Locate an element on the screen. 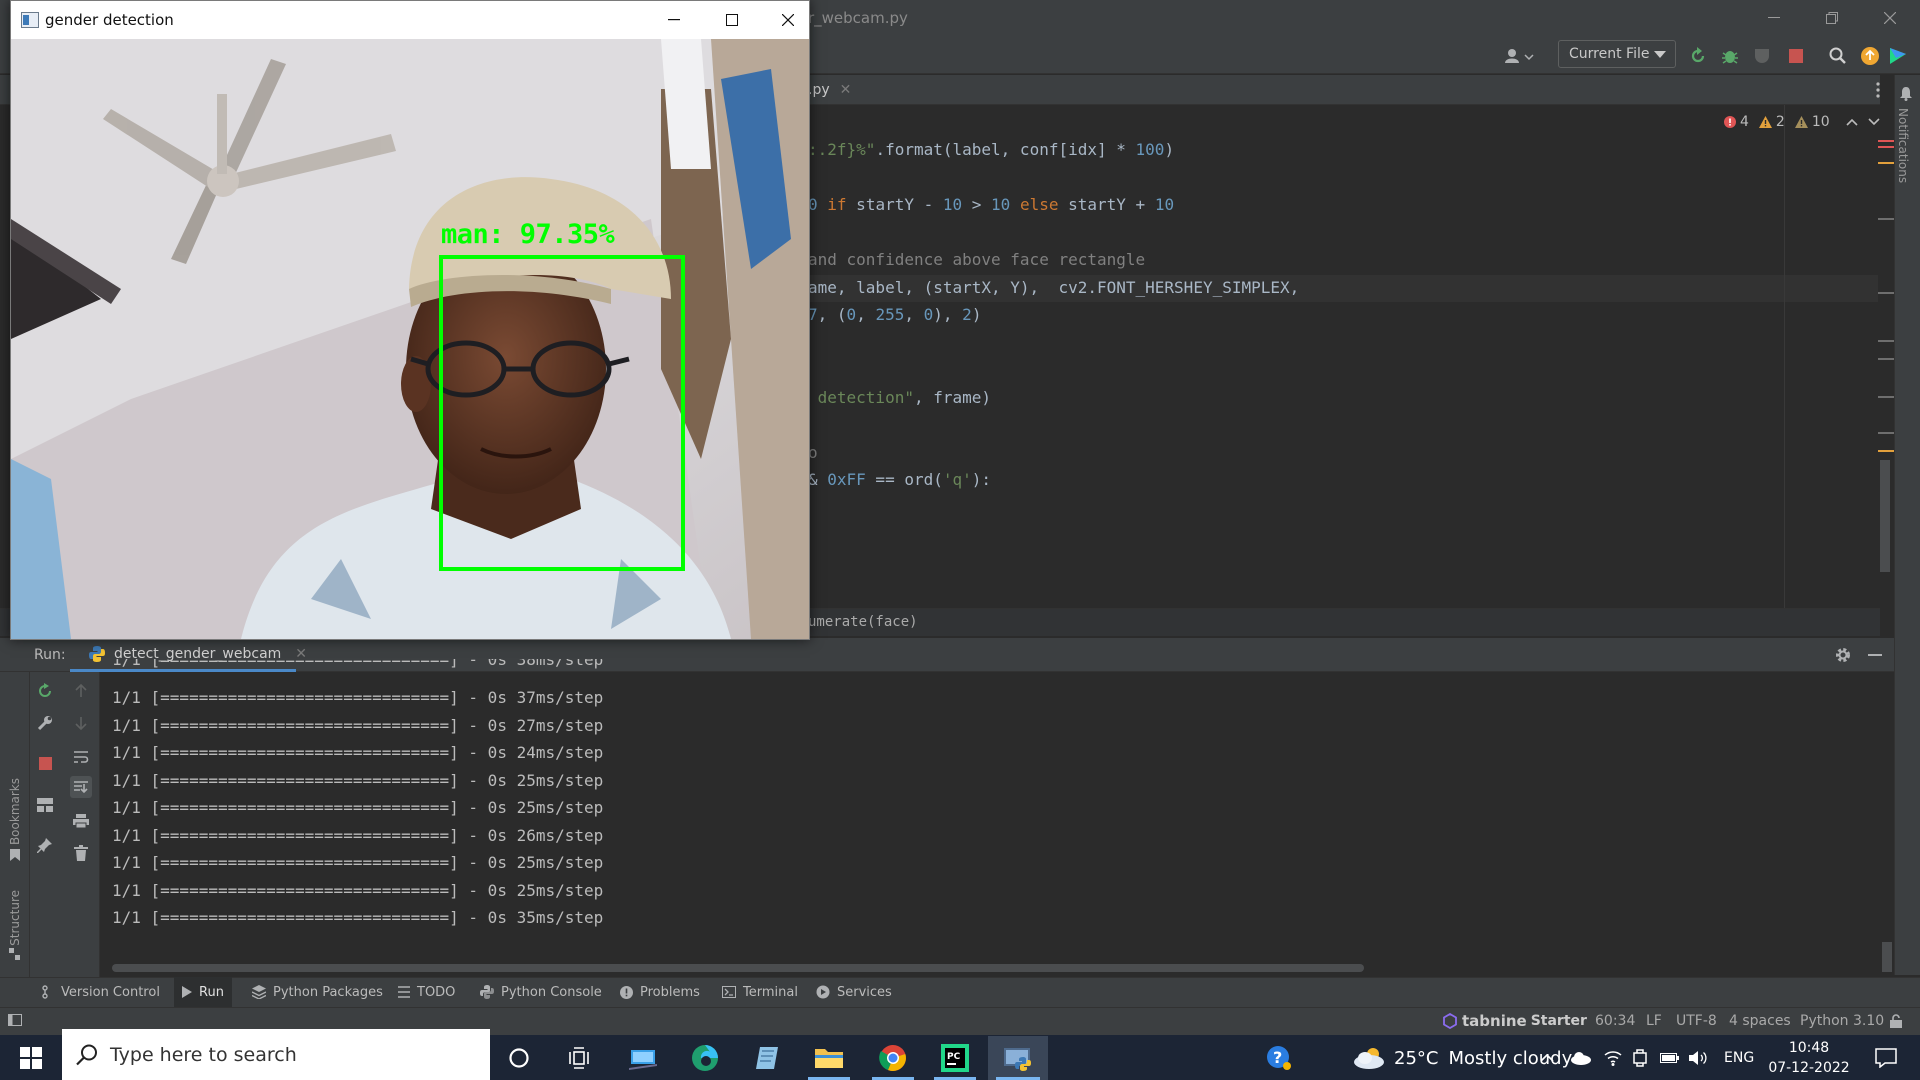  action-center-icon is located at coordinates (1886, 1058).